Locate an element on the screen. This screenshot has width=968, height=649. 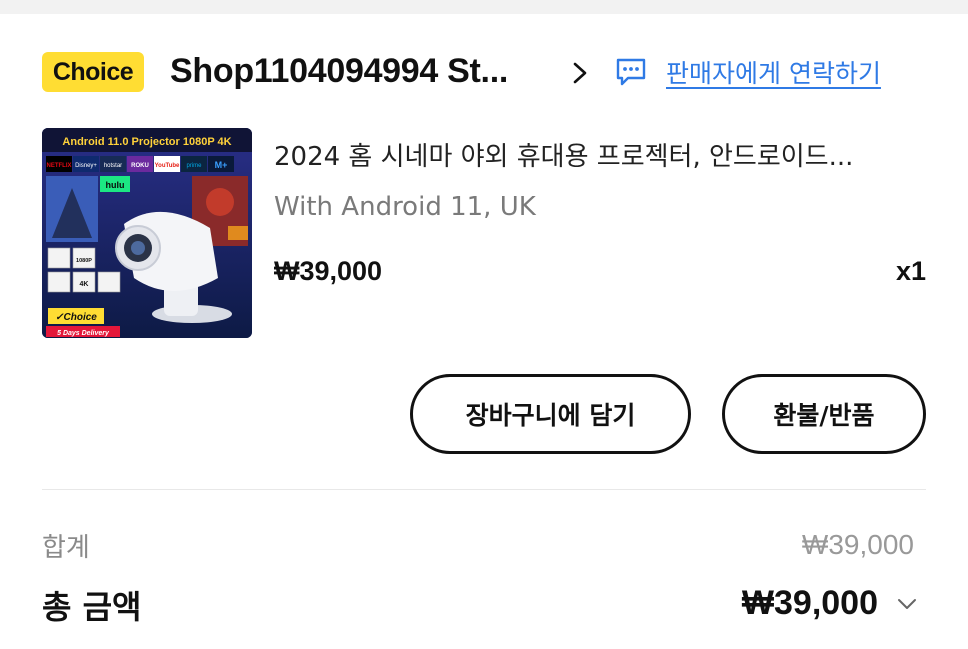
svg-text: hulu is located at coordinates (115, 185).